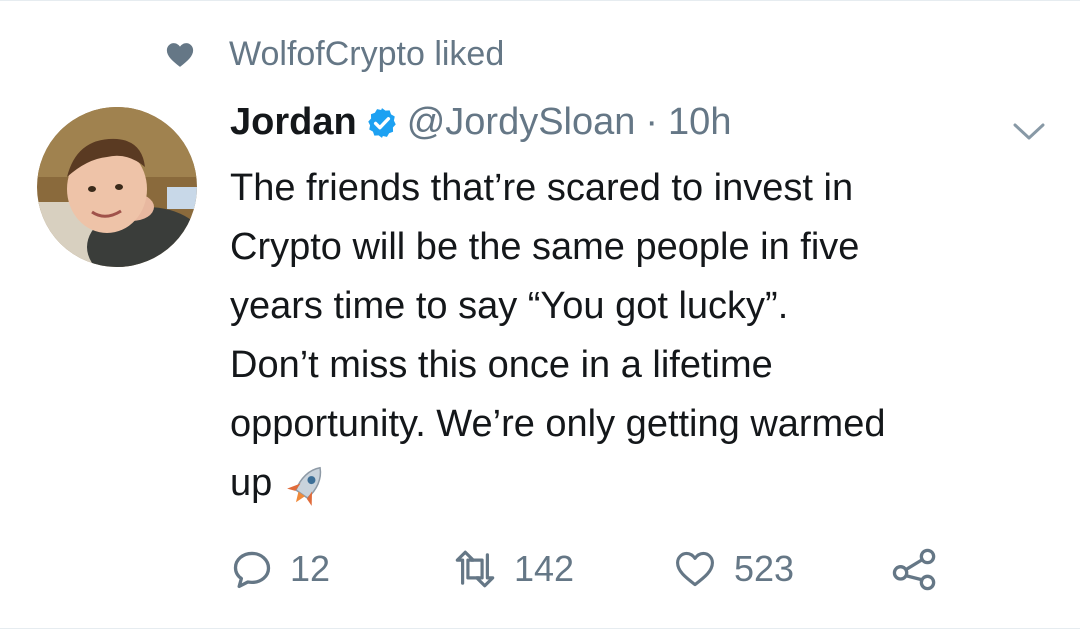  I want to click on share-icon, so click(915, 569).